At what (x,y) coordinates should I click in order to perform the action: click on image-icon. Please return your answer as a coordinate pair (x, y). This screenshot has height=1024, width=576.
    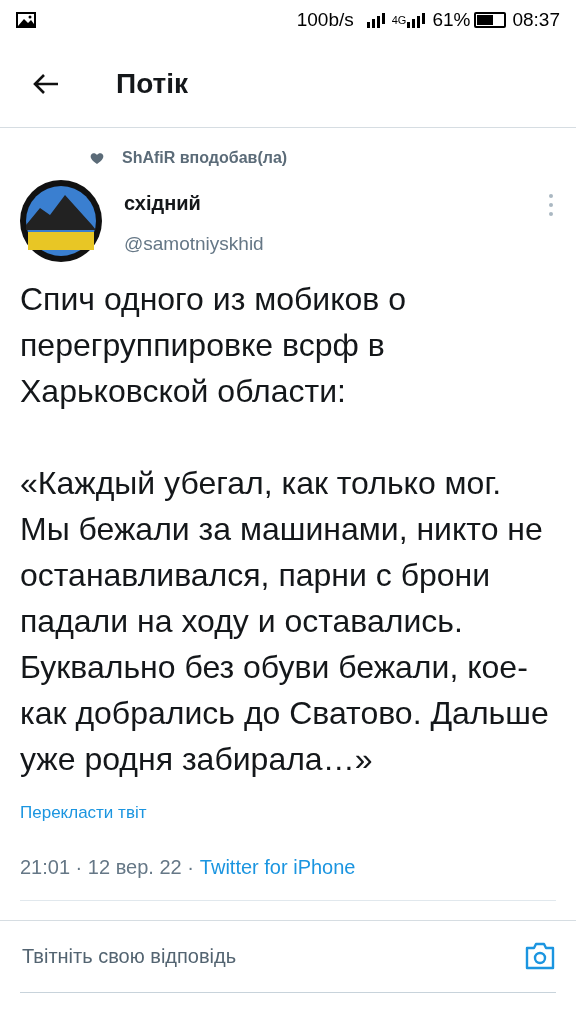
    Looking at the image, I should click on (26, 20).